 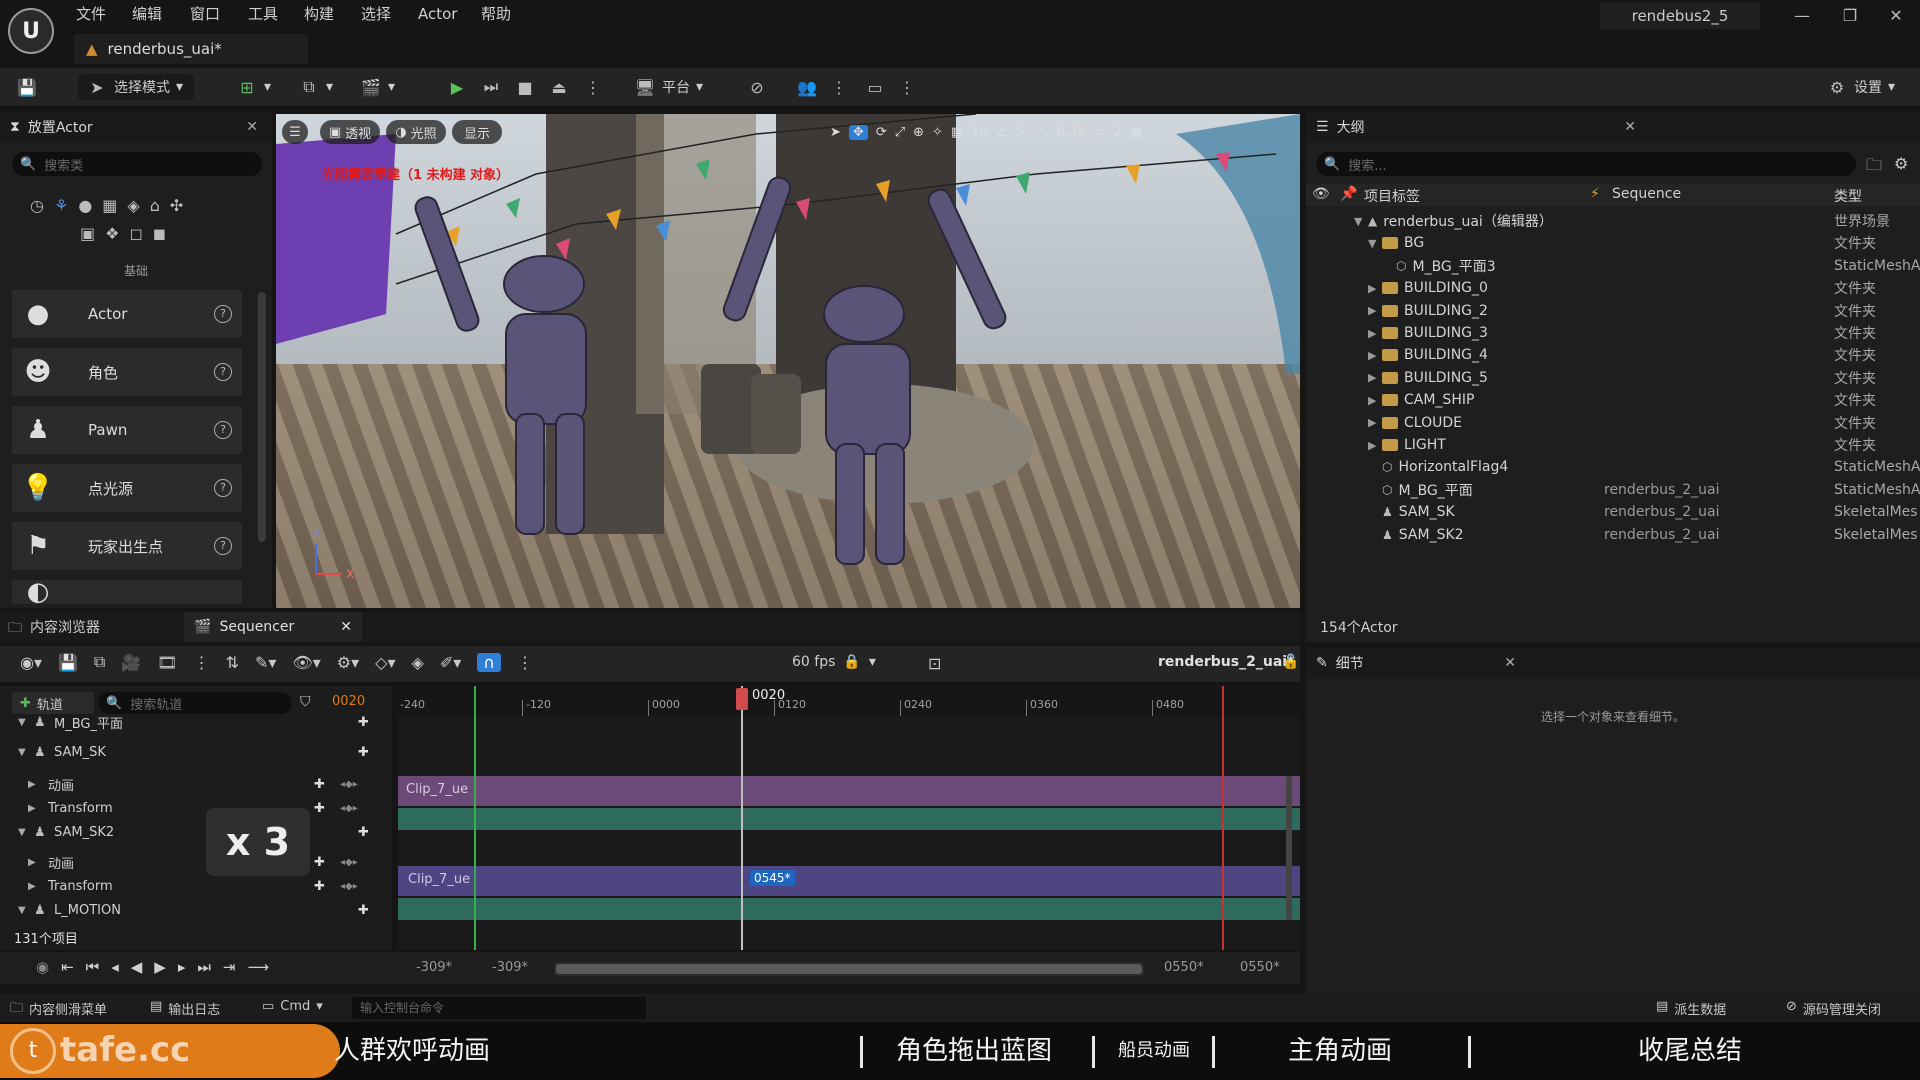 I want to click on add-content-icon: ⊞, so click(x=247, y=87).